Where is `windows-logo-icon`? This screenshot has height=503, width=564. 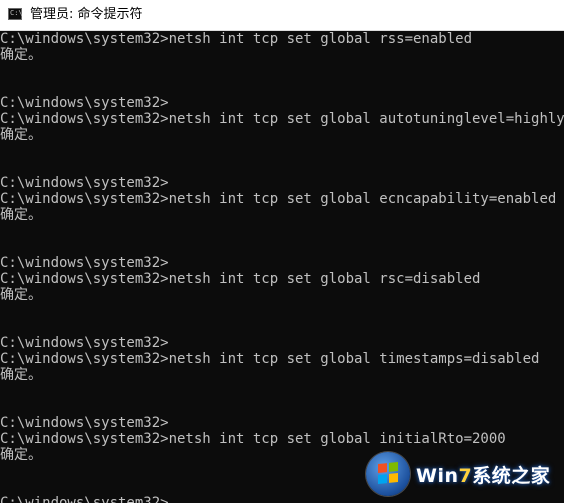 windows-logo-icon is located at coordinates (388, 474).